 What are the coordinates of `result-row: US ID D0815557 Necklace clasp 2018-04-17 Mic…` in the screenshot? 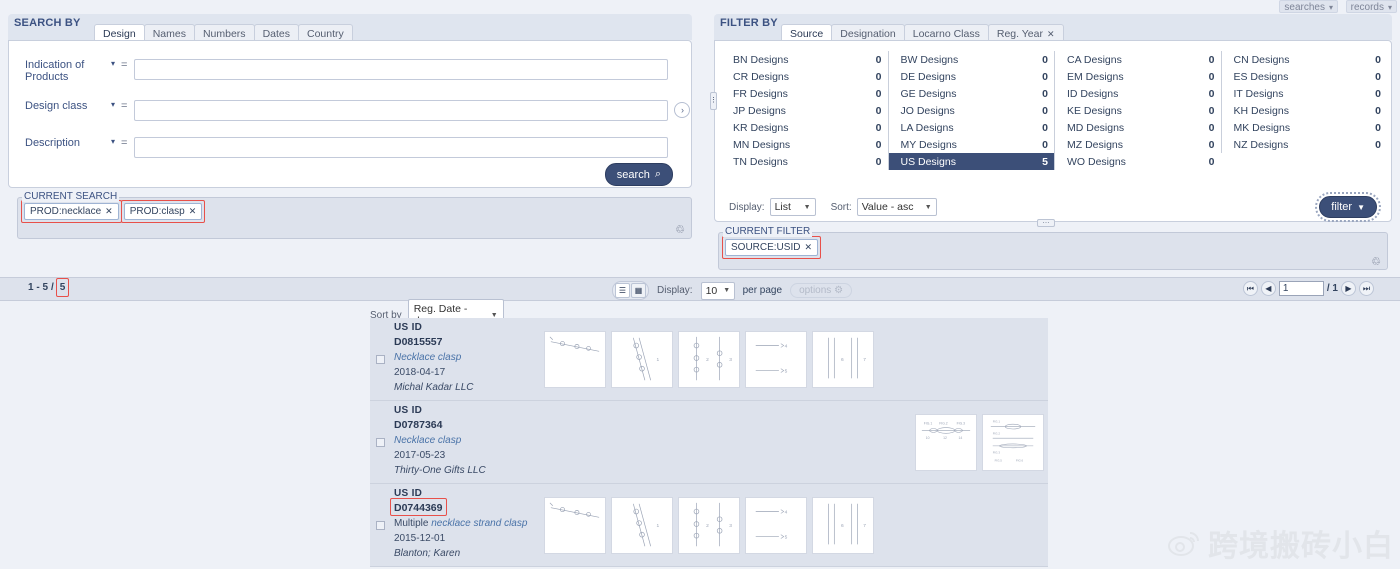 It's located at (709, 359).